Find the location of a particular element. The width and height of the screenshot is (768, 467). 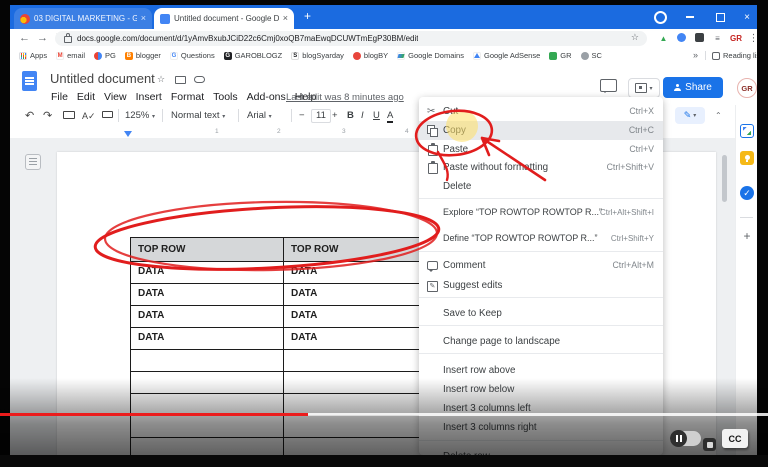

menu-item-paste: Paste Ctrl+V is located at coordinates (541, 149).